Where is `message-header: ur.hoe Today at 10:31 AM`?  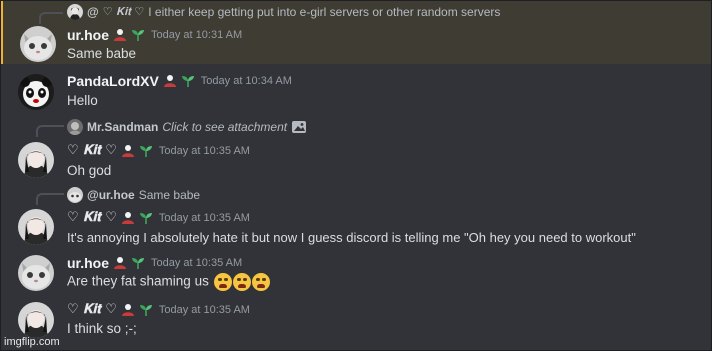 message-header: ur.hoe Today at 10:31 AM is located at coordinates (154, 35).